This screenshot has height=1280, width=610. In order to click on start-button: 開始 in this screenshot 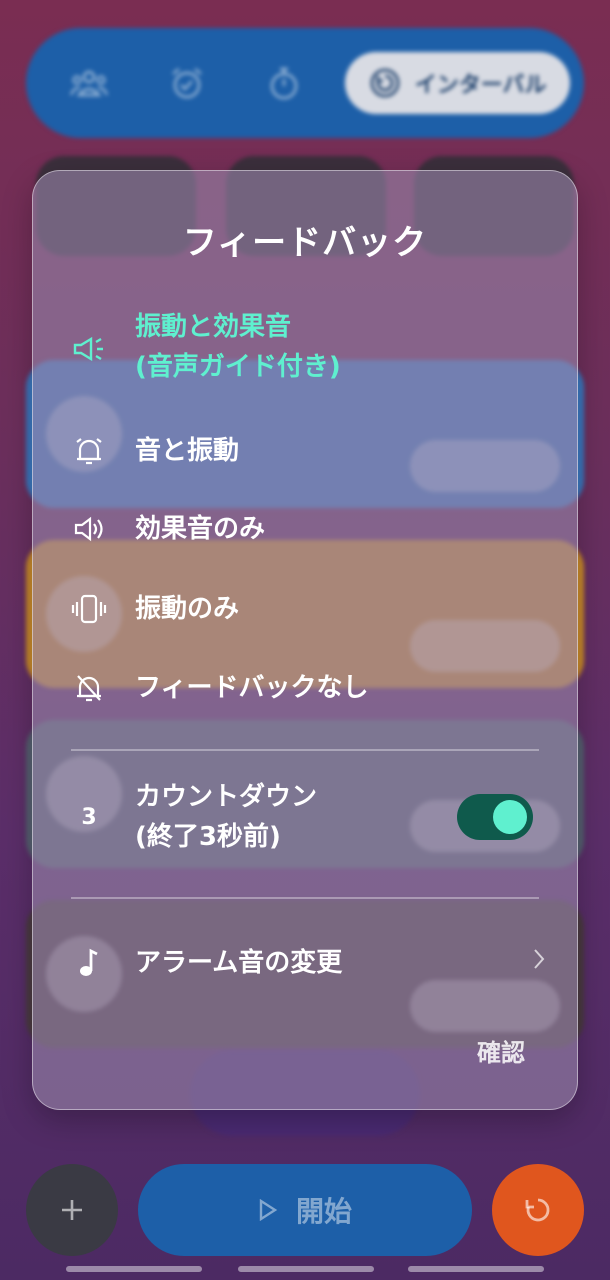, I will do `click(305, 1210)`.